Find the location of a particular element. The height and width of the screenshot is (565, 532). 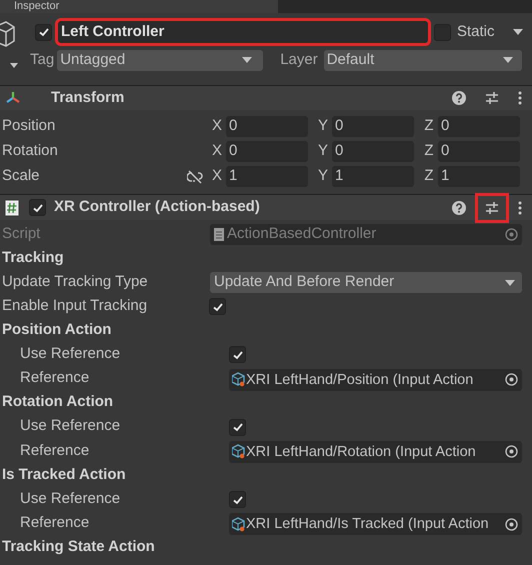

component-header: XR Controller (Action-based) is located at coordinates (266, 207).